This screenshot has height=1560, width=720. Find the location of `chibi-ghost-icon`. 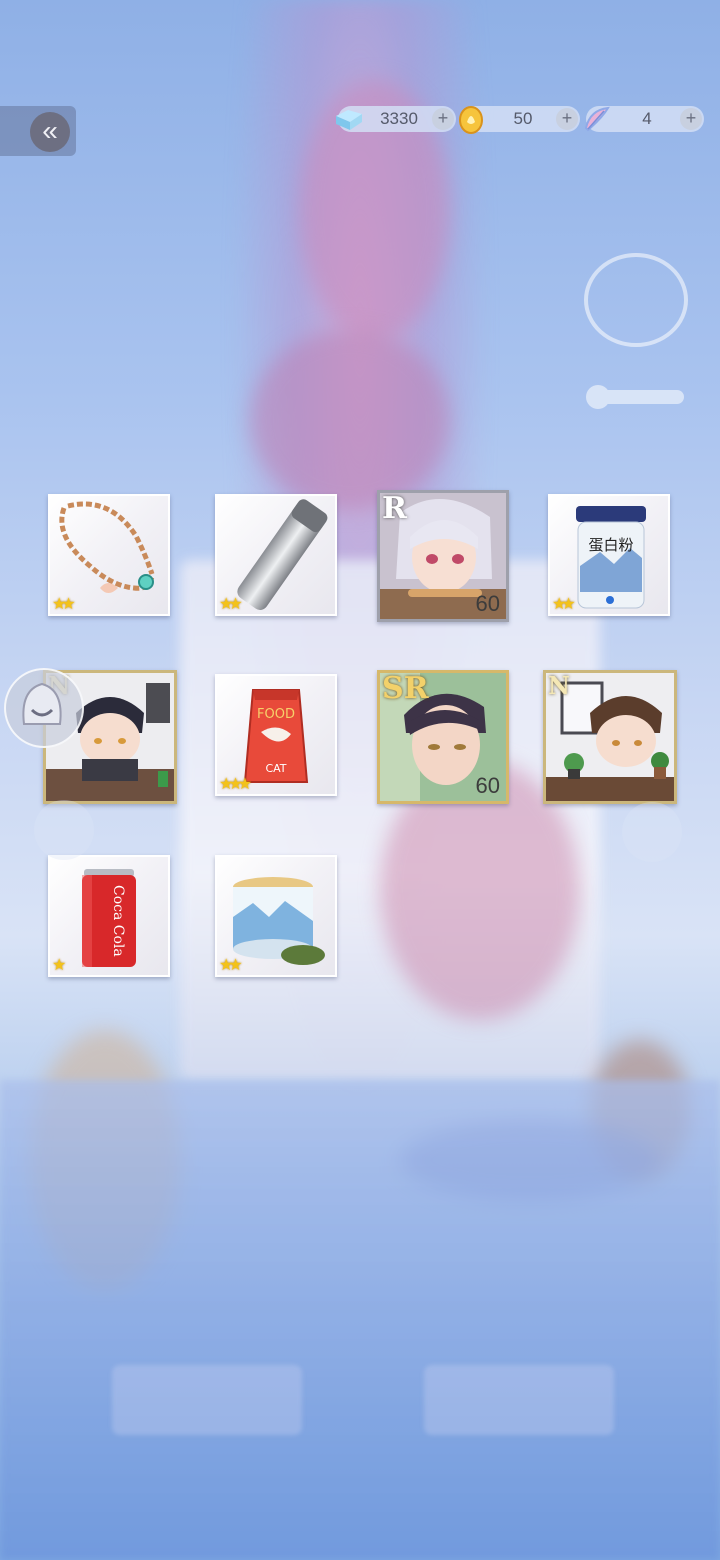

chibi-ghost-icon is located at coordinates (42, 703).